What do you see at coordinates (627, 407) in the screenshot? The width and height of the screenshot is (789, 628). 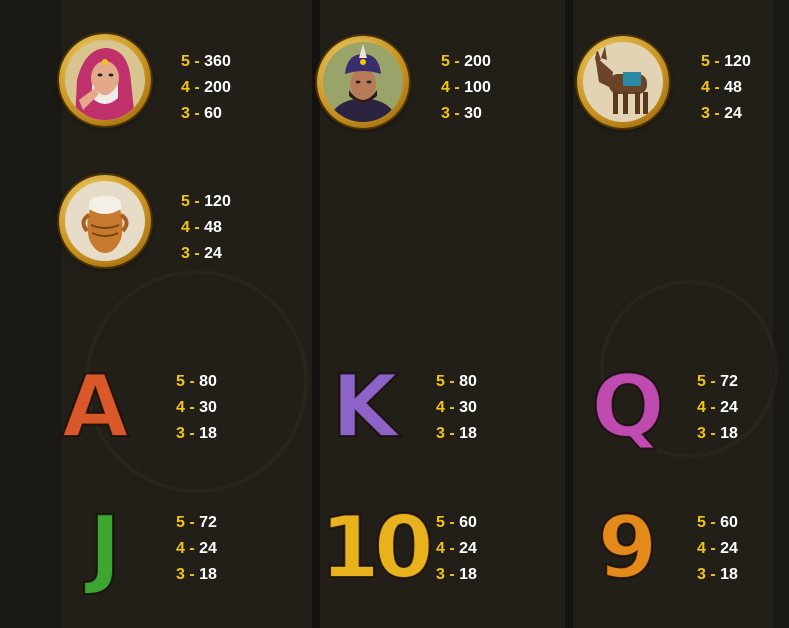 I see `symbol-letter-q: Q` at bounding box center [627, 407].